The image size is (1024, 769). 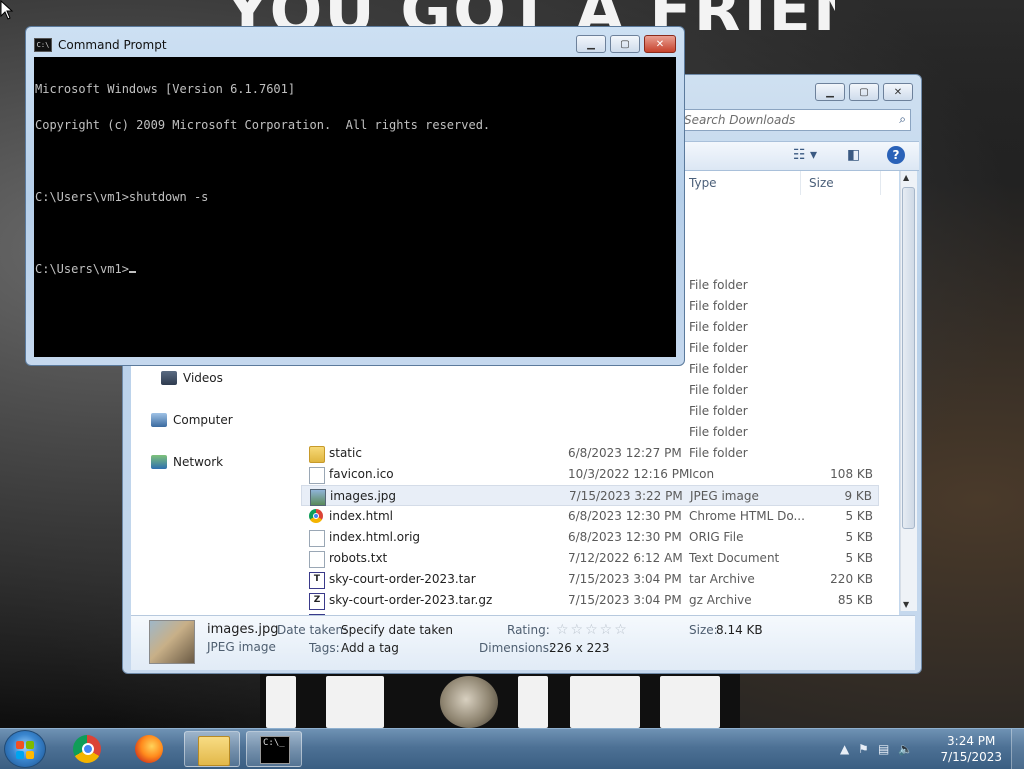 What do you see at coordinates (863, 749) in the screenshot?
I see `action-center-icon: ⚑` at bounding box center [863, 749].